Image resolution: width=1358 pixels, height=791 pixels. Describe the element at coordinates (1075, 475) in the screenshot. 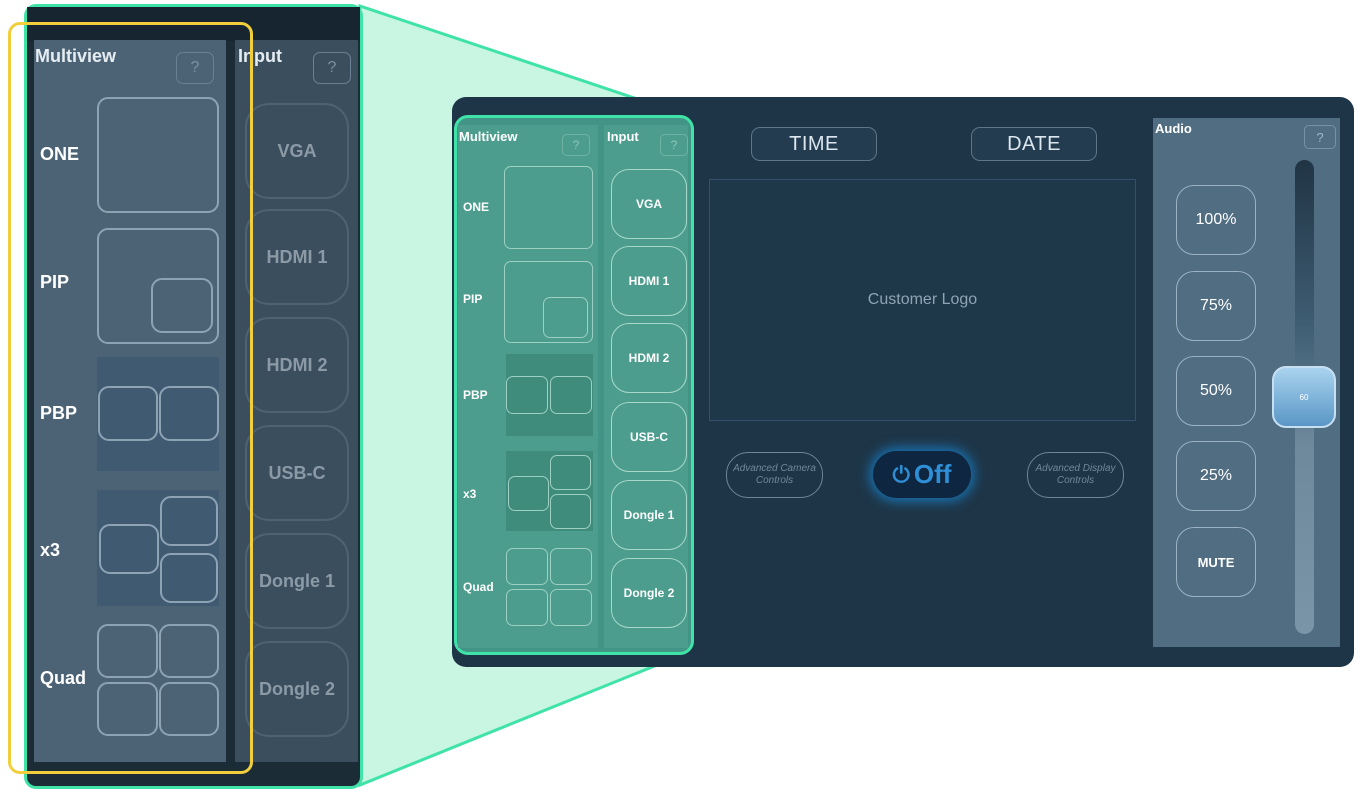

I see `advanced-display-controls-button: Advanced Display Controls` at that location.